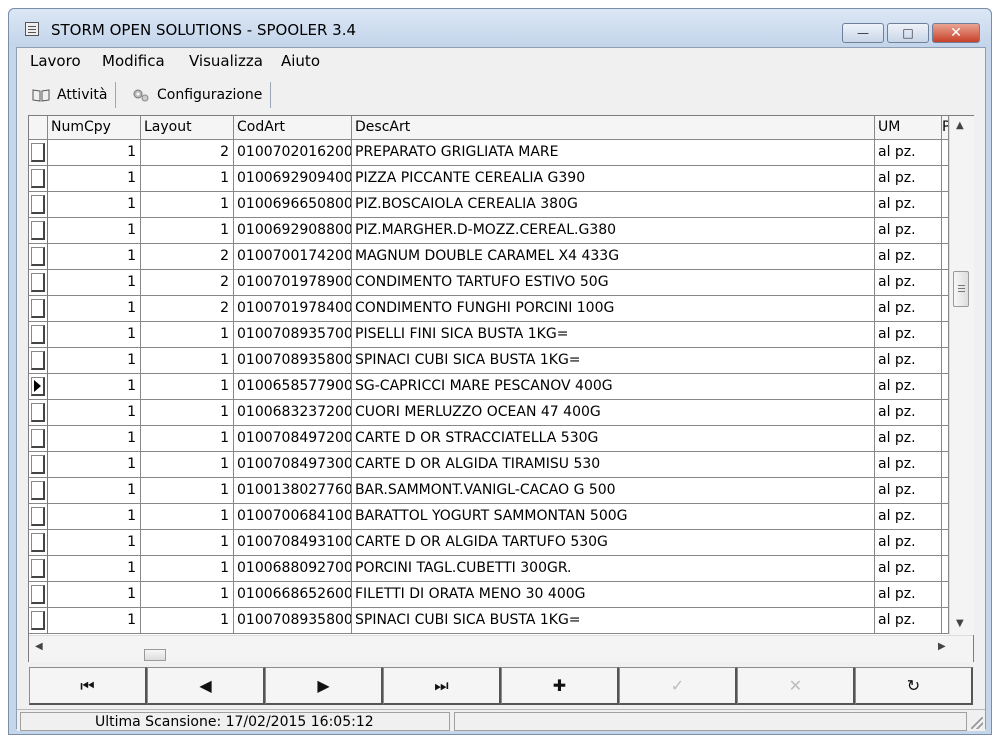  I want to click on column-header-layout: Layout, so click(187, 128).